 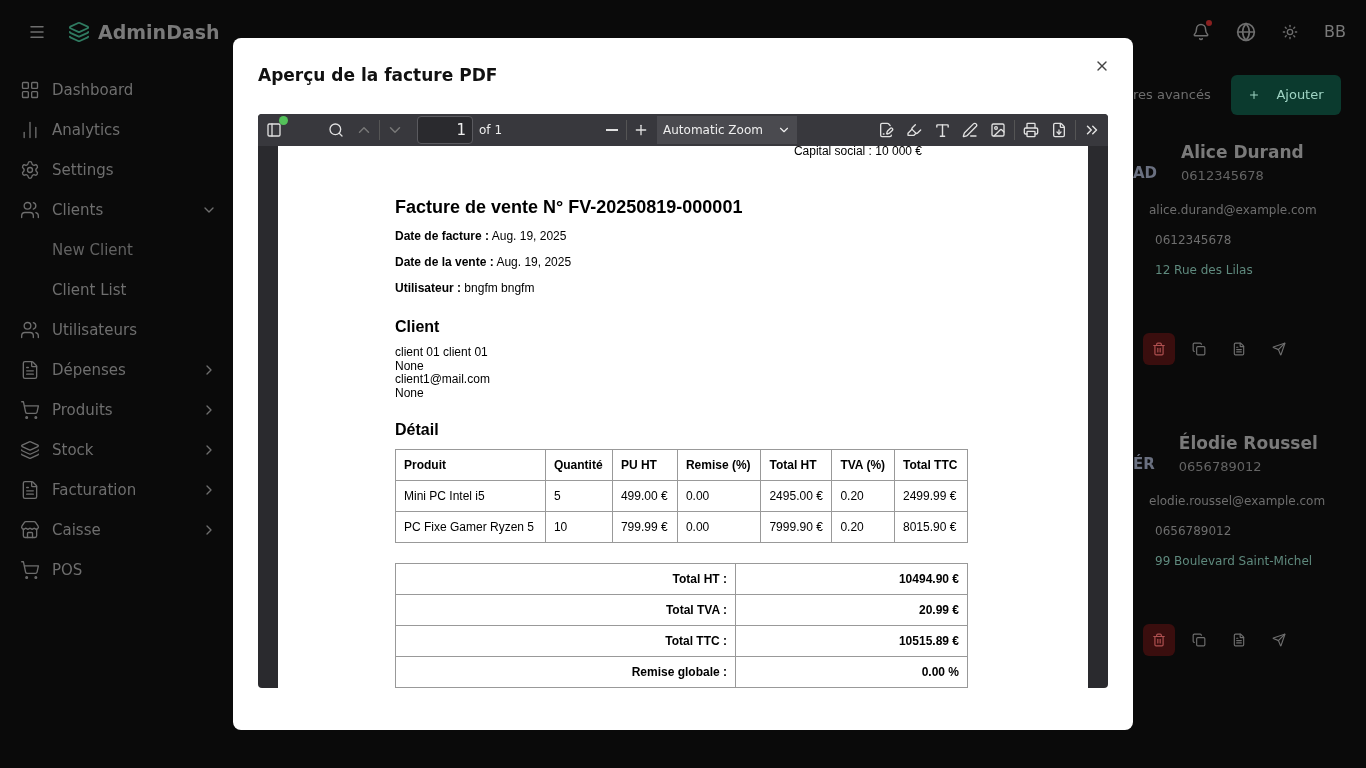 What do you see at coordinates (851, 641) in the screenshot?
I see `total-value: 10515.89 €` at bounding box center [851, 641].